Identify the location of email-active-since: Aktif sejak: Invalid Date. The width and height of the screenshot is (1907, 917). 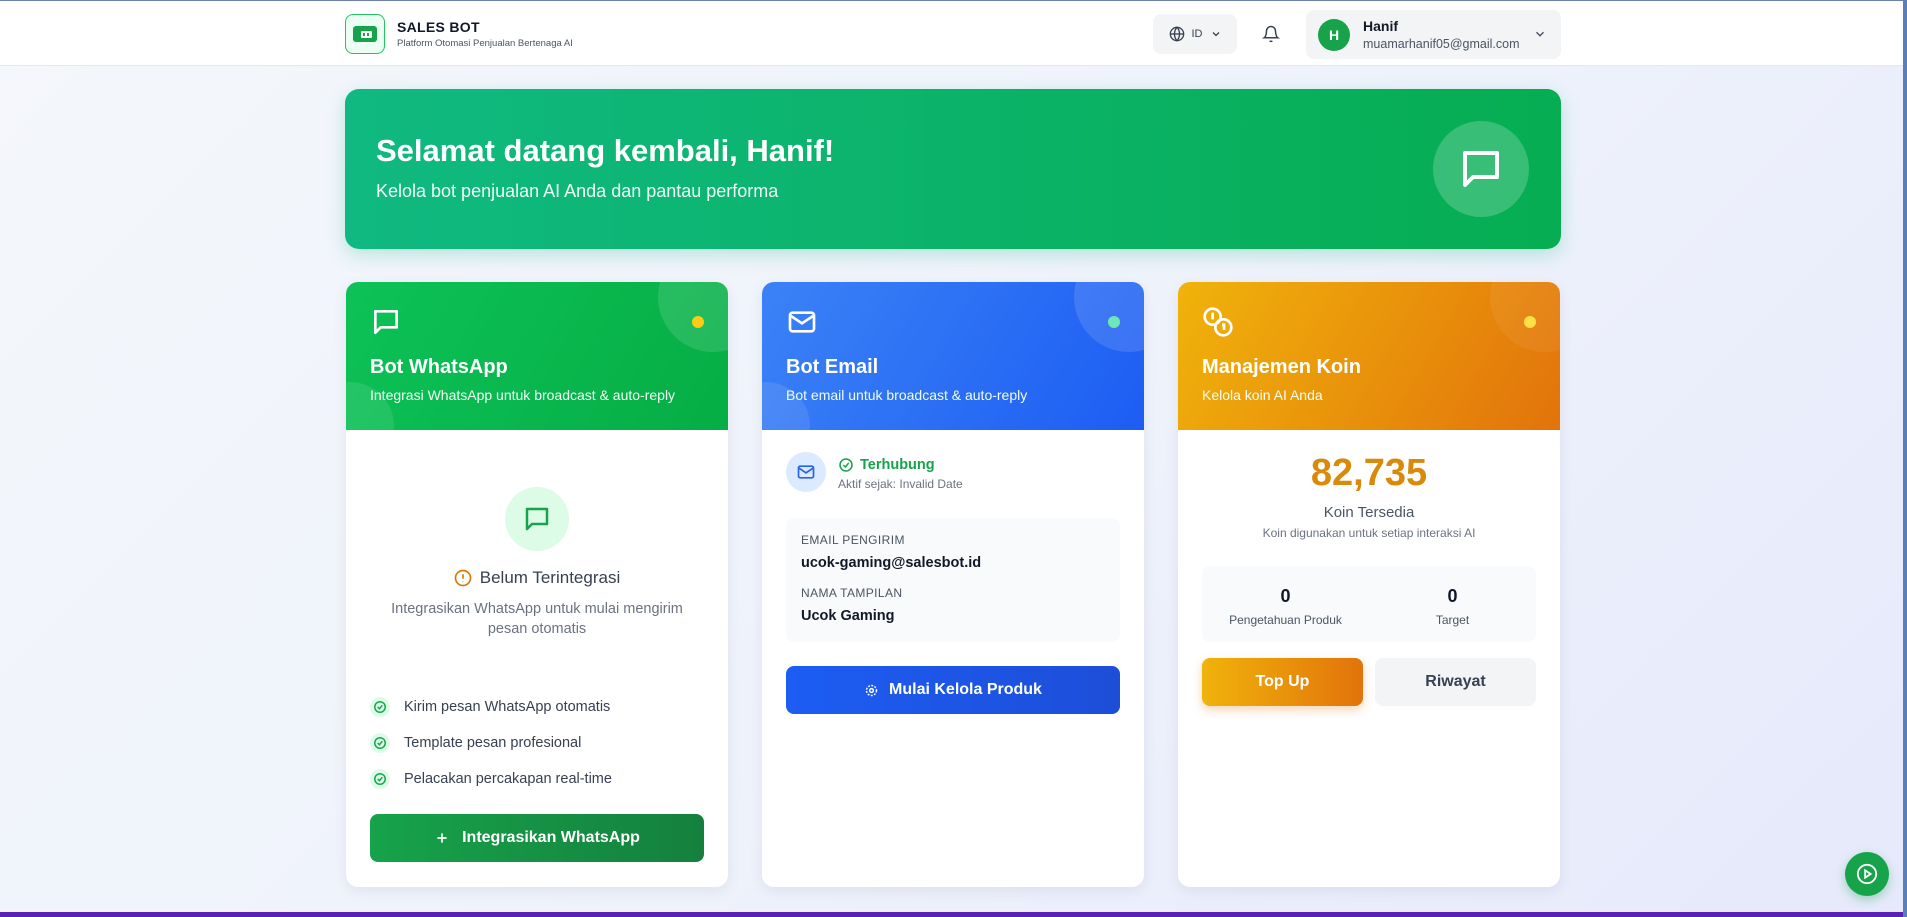
(900, 484).